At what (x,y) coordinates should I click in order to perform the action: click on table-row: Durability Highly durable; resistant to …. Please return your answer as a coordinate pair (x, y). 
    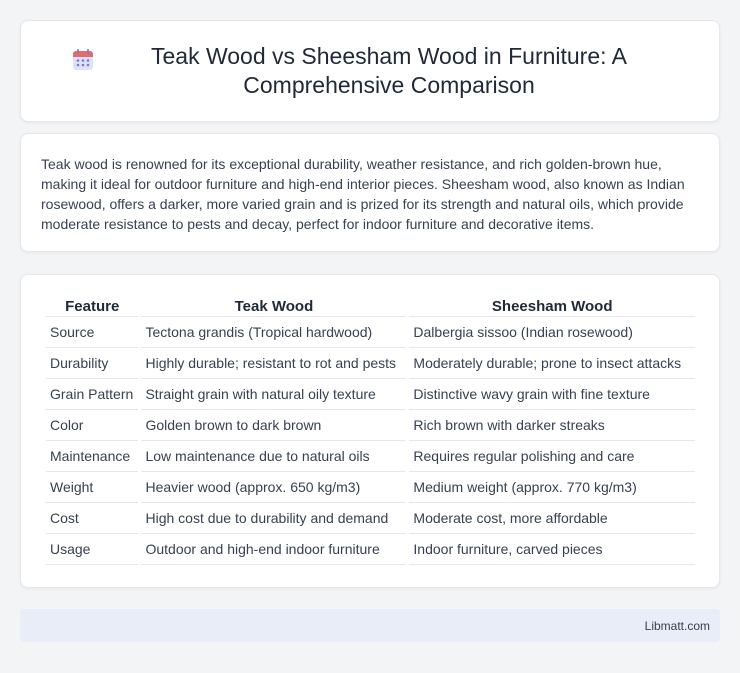
    Looking at the image, I should click on (370, 363).